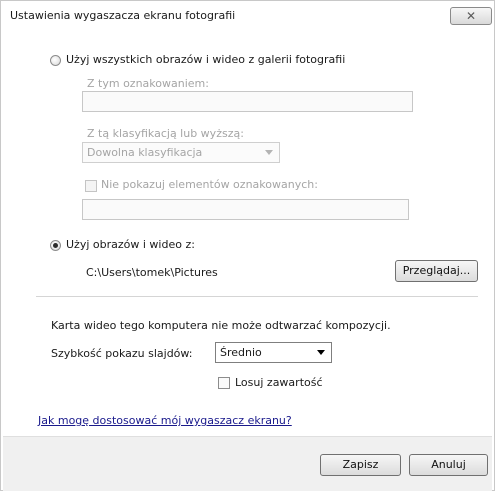 The height and width of the screenshot is (491, 495). I want to click on gallery-option-radio, so click(55, 60).